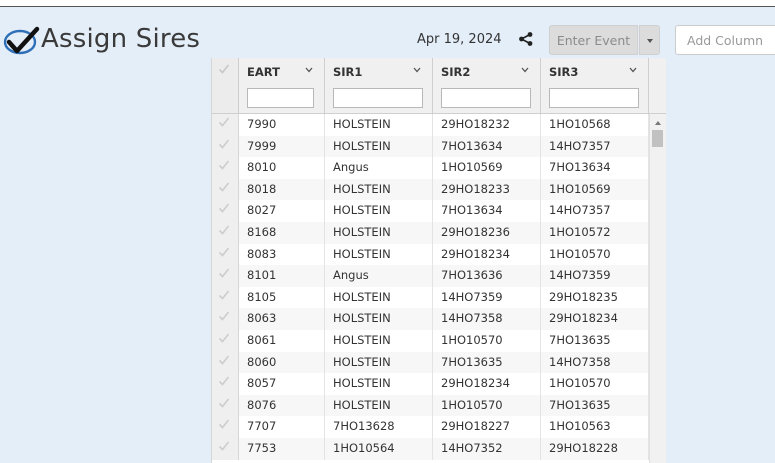 The height and width of the screenshot is (463, 775). I want to click on table-row: 8063 HOLSTEIN 14HO7358 29HO18234, so click(430, 319).